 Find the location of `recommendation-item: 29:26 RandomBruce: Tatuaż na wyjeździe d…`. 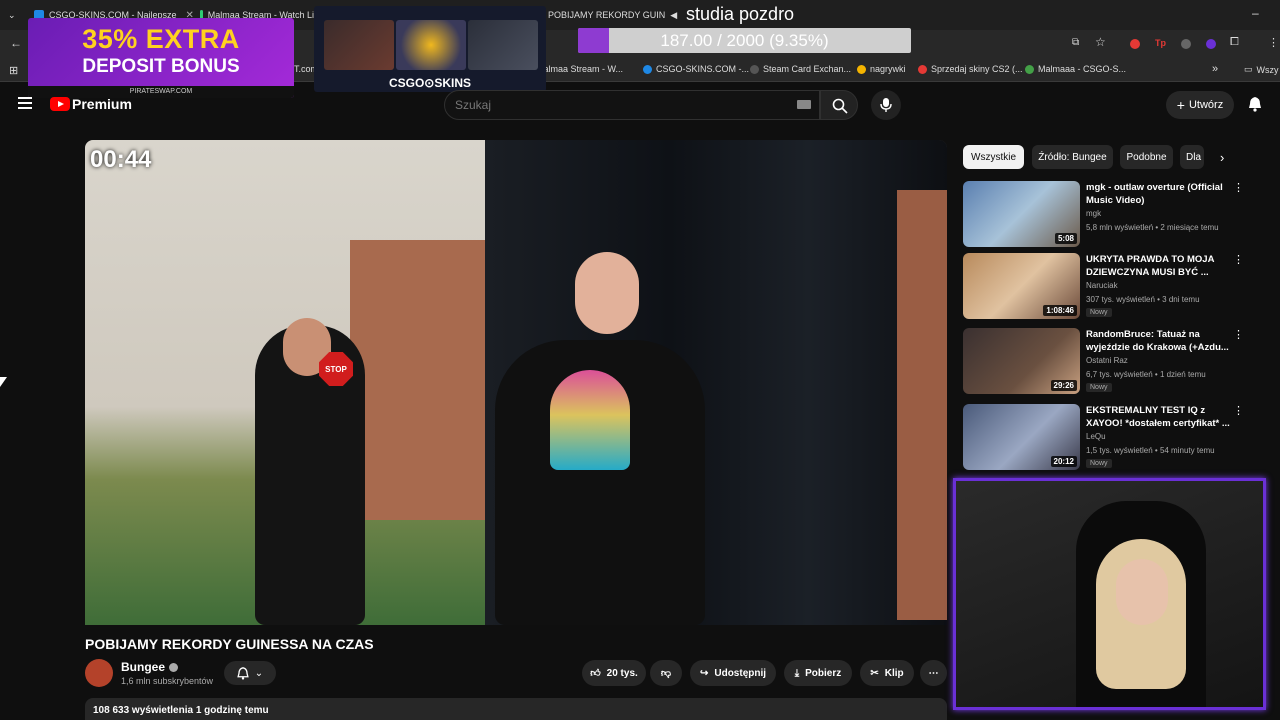

recommendation-item: 29:26 RandomBruce: Tatuaż na wyjeździe d… is located at coordinates (1113, 362).